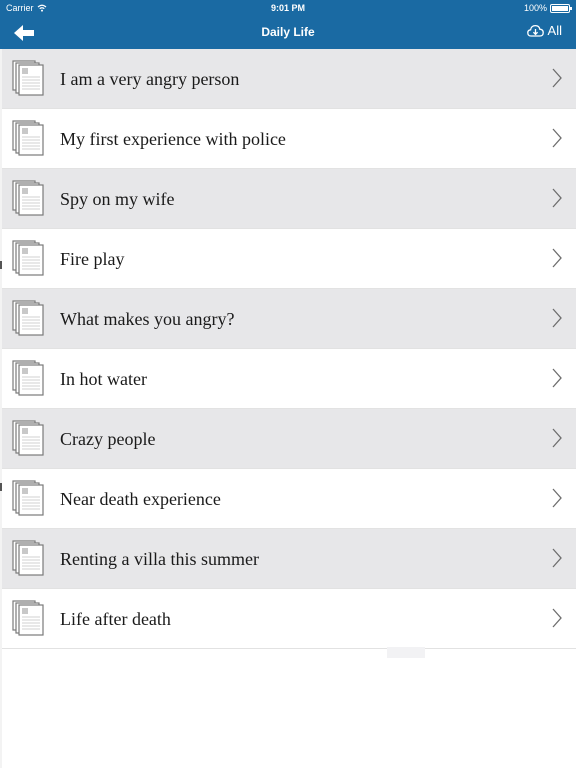 This screenshot has height=768, width=576. I want to click on list-item-label: Spy on my wife, so click(117, 199).